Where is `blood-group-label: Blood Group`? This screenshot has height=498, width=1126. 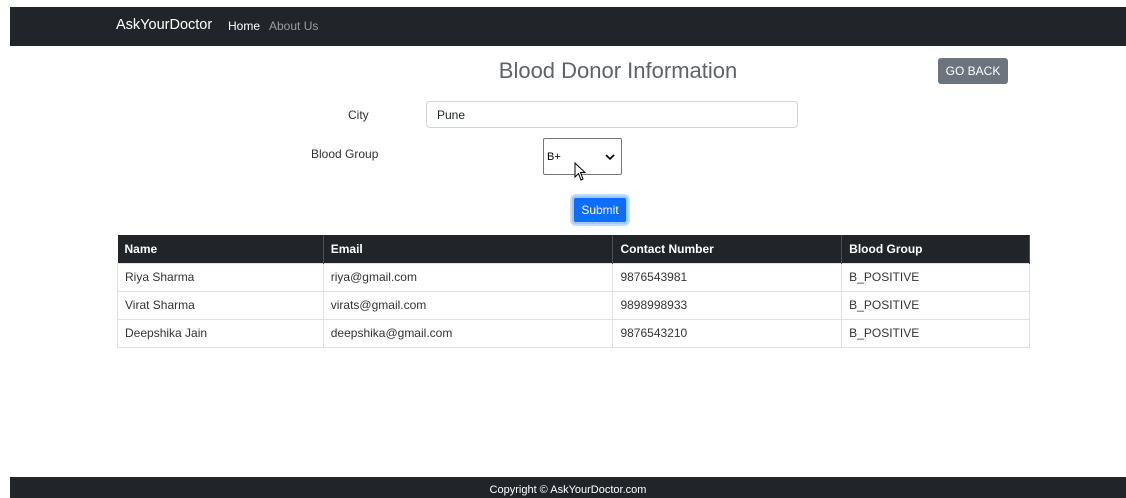 blood-group-label: Blood Group is located at coordinates (345, 154).